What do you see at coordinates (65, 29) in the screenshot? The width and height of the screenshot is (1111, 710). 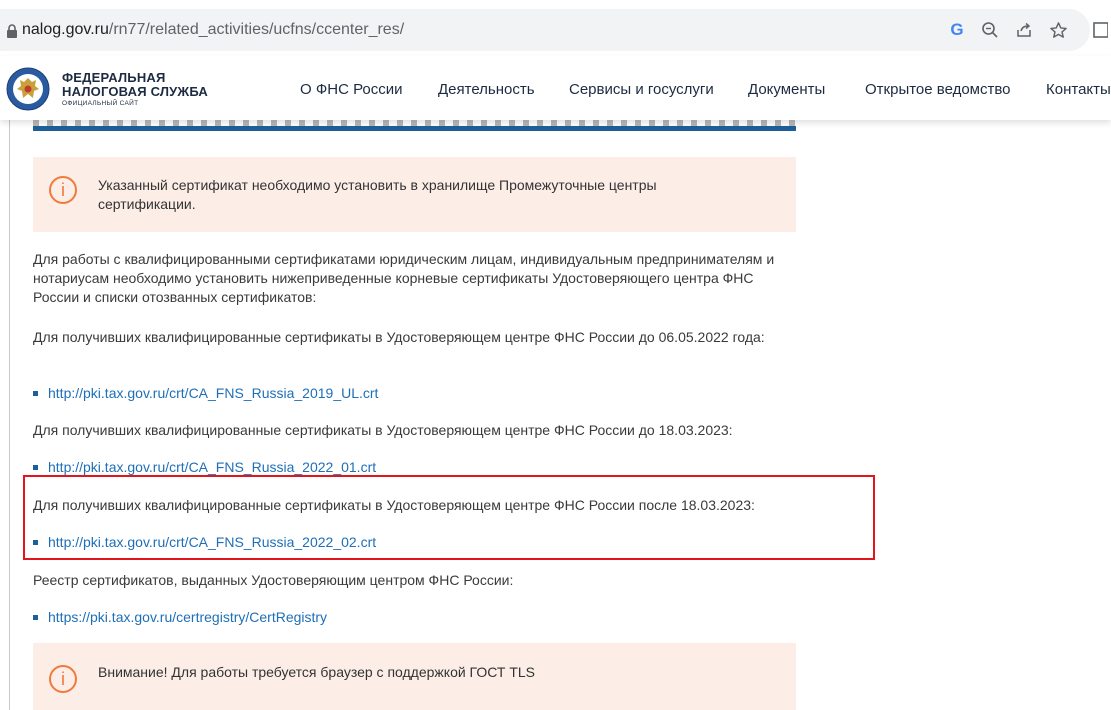 I see `url-host: nalog.gov.ru` at bounding box center [65, 29].